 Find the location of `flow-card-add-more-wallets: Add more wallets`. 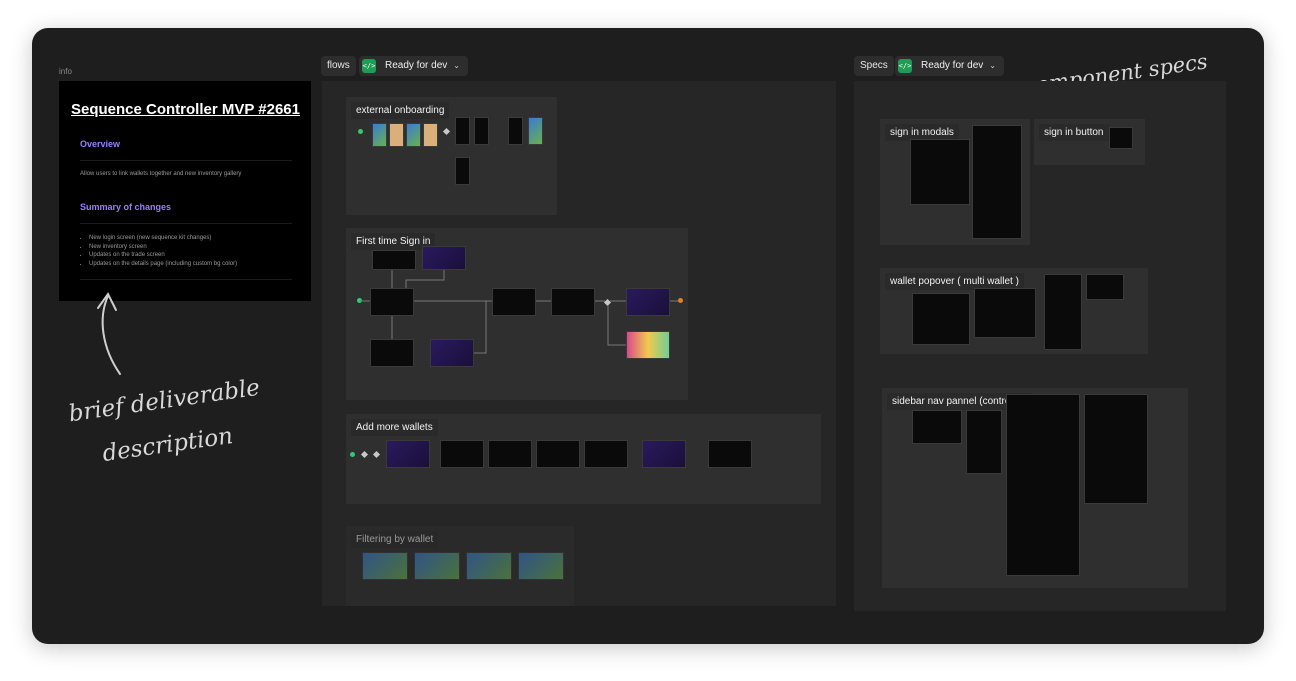

flow-card-add-more-wallets: Add more wallets is located at coordinates (583, 459).